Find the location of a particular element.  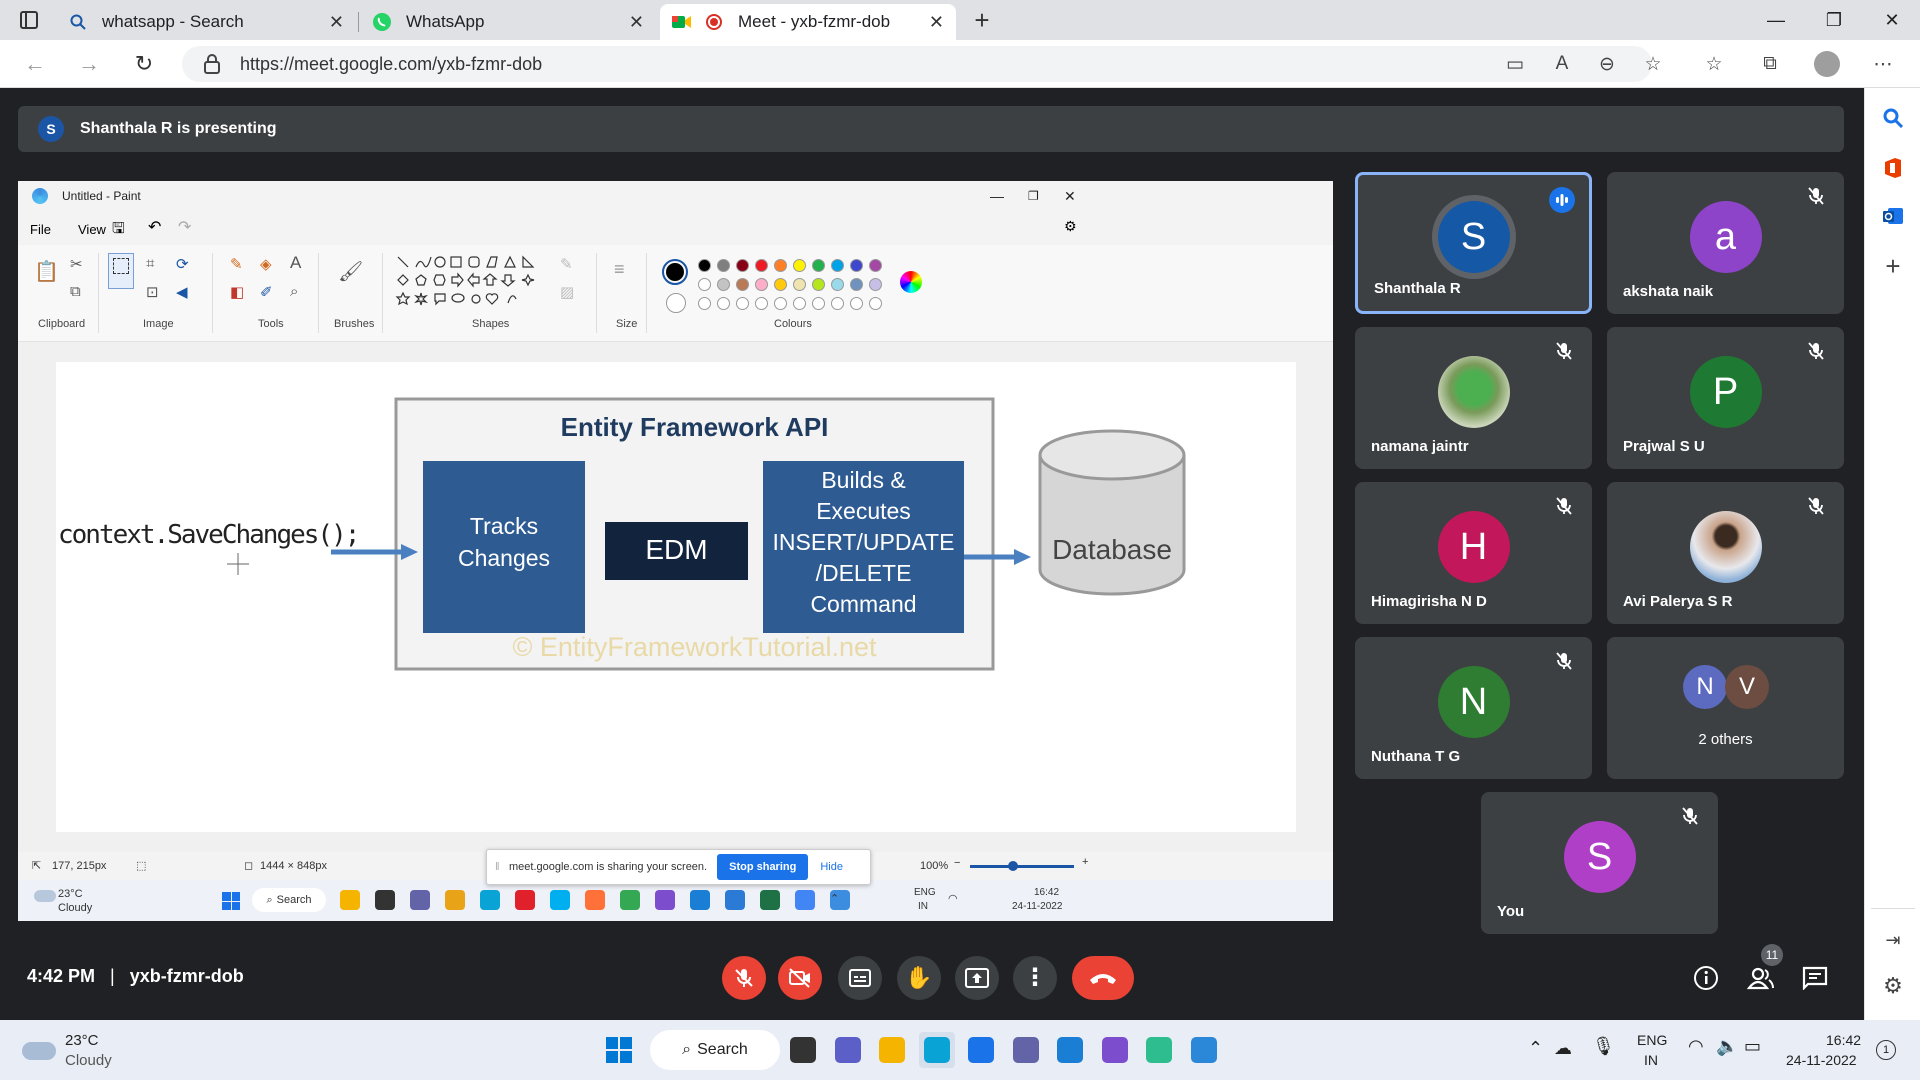

copy-icon: ⧉ is located at coordinates (75, 291).